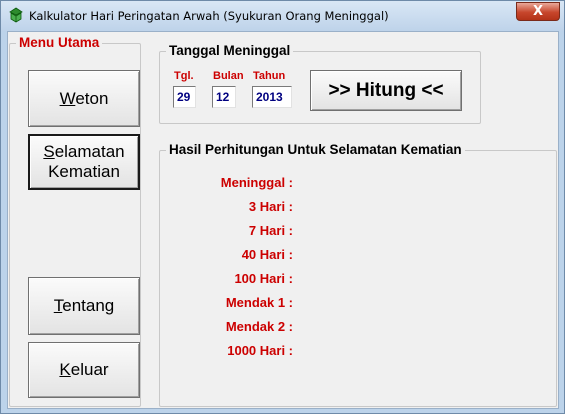 The width and height of the screenshot is (565, 414). I want to click on result-label-meninggal: Meninggal :, so click(256, 182).